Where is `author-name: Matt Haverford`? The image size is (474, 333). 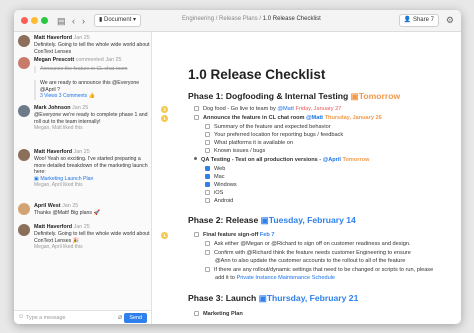
author-name: Matt Haverford is located at coordinates (53, 152).